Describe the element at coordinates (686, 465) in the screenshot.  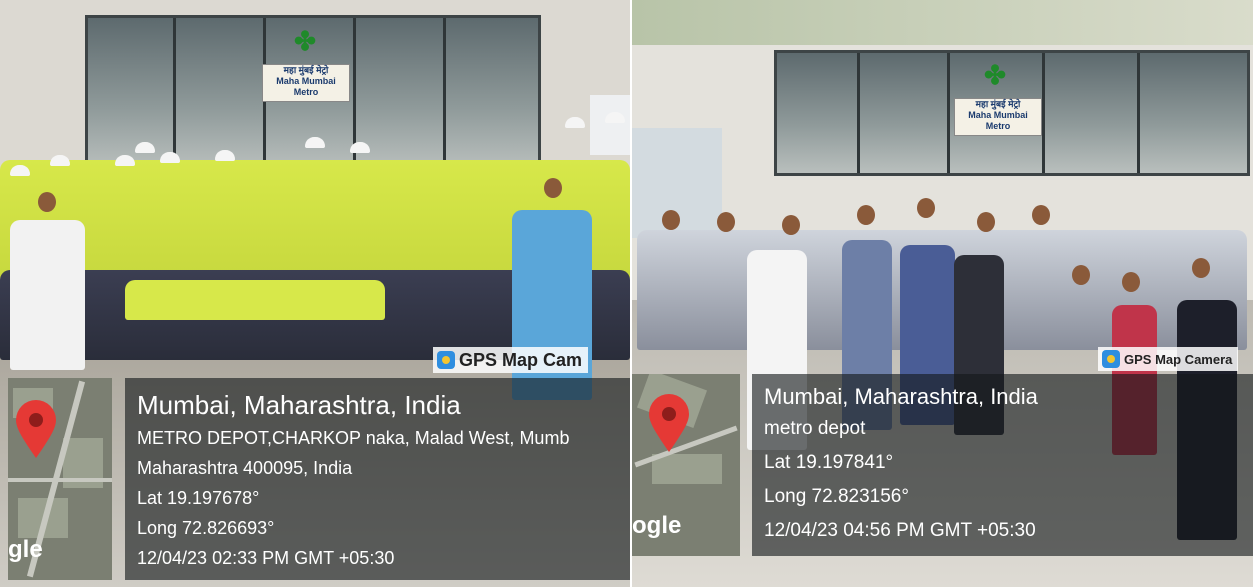
I see `map-thumbnail: ogle` at that location.